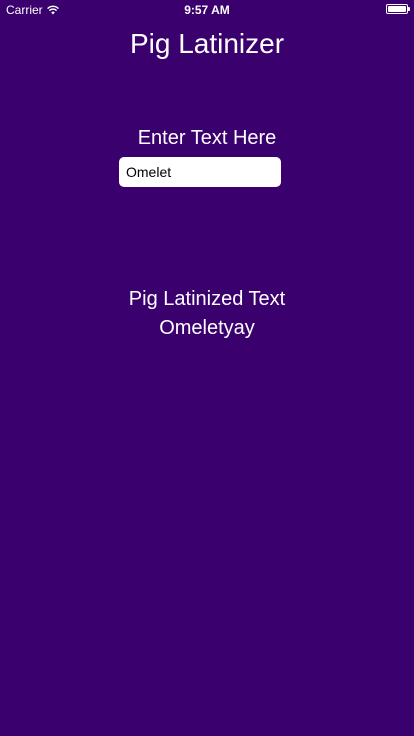 This screenshot has width=414, height=736. What do you see at coordinates (207, 138) in the screenshot?
I see `input-label: Enter Text Here` at bounding box center [207, 138].